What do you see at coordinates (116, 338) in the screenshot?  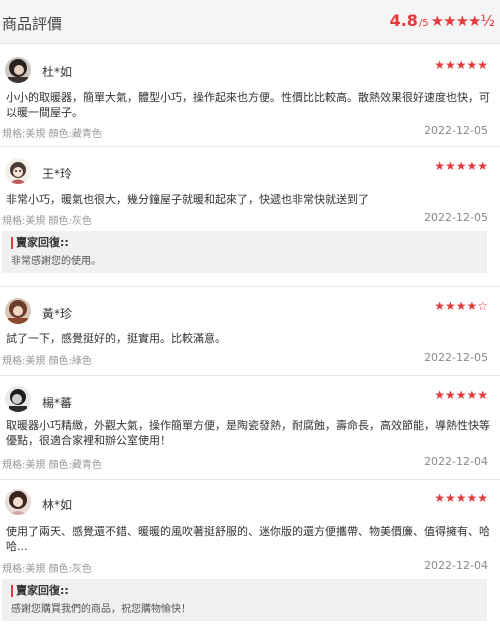 I see `review-text: 試了一下，感覺挺好的，挺實用。比較滿意。` at bounding box center [116, 338].